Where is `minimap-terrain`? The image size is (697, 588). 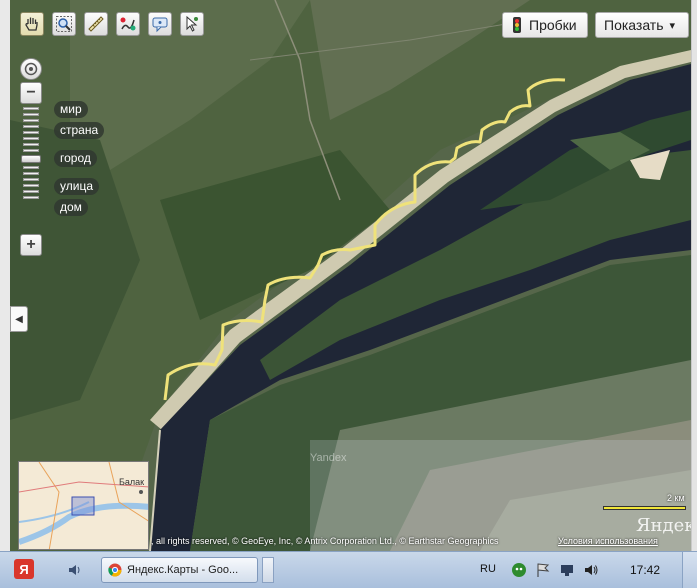
minimap-terrain is located at coordinates (83, 505).